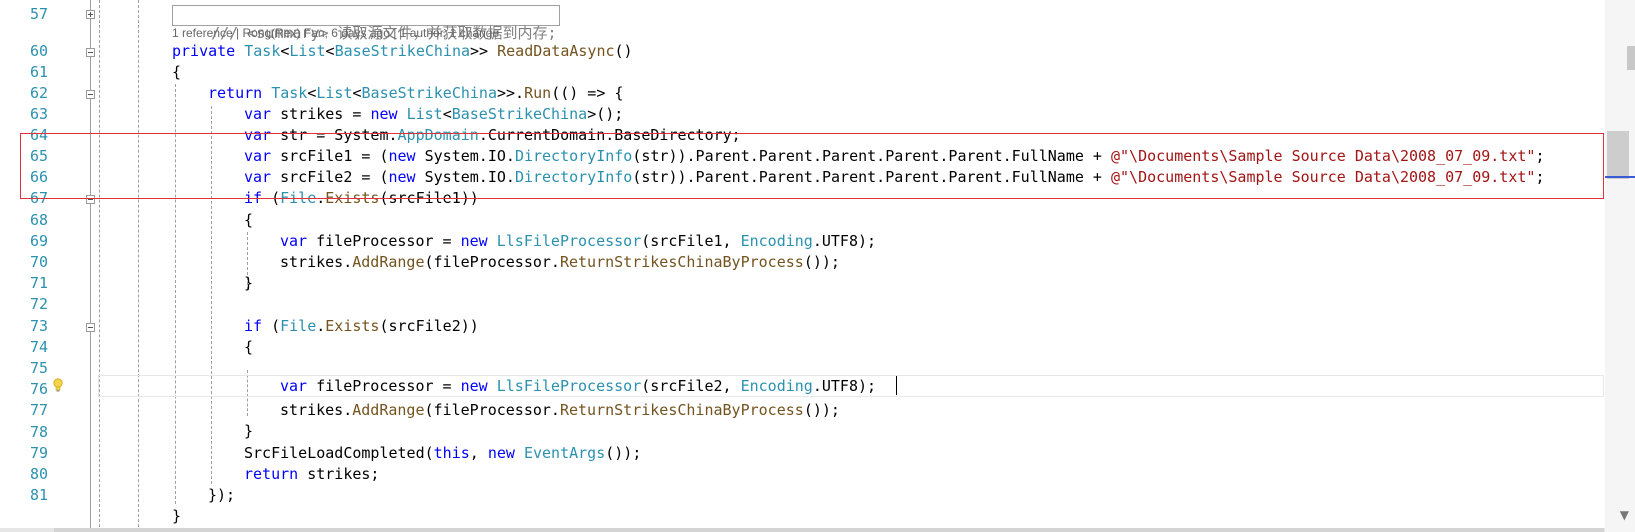  I want to click on code-line-68: {, so click(248, 220).